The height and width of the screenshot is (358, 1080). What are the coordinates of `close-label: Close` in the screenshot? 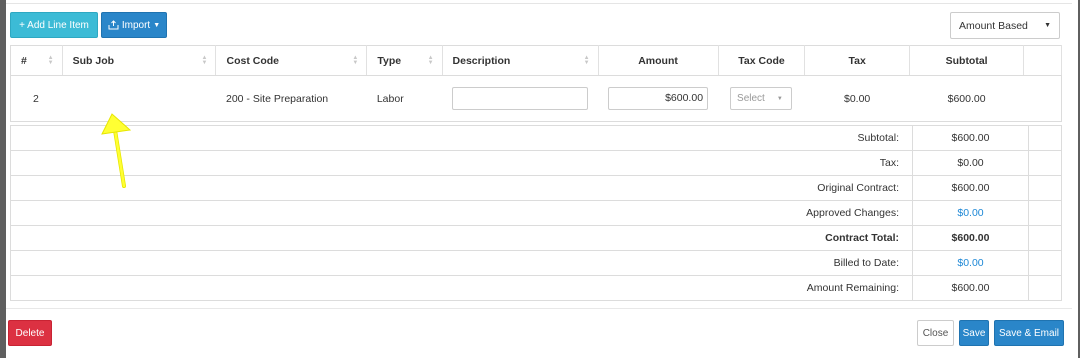 It's located at (935, 333).